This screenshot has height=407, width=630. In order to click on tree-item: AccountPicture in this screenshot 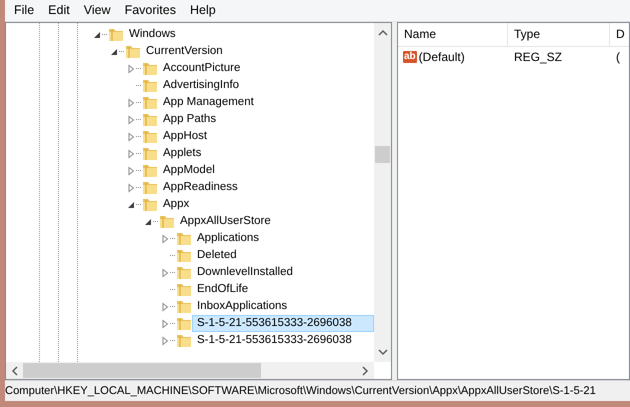, I will do `click(201, 68)`.